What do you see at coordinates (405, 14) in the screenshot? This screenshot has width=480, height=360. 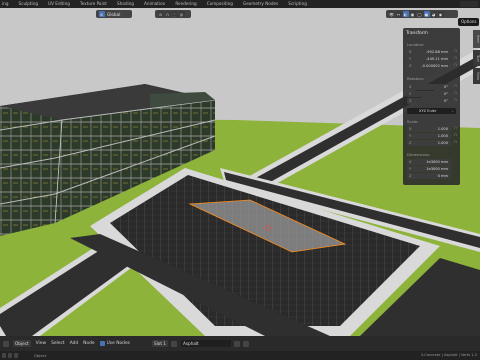 I see `overlays-icon: ◐` at bounding box center [405, 14].